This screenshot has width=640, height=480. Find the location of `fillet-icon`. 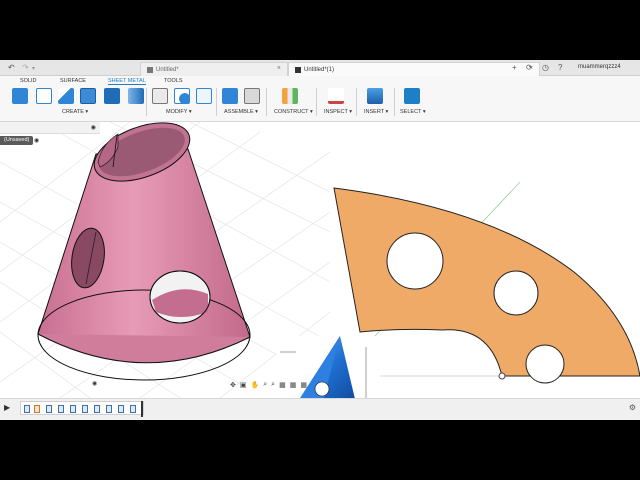

fillet-icon is located at coordinates (182, 96).